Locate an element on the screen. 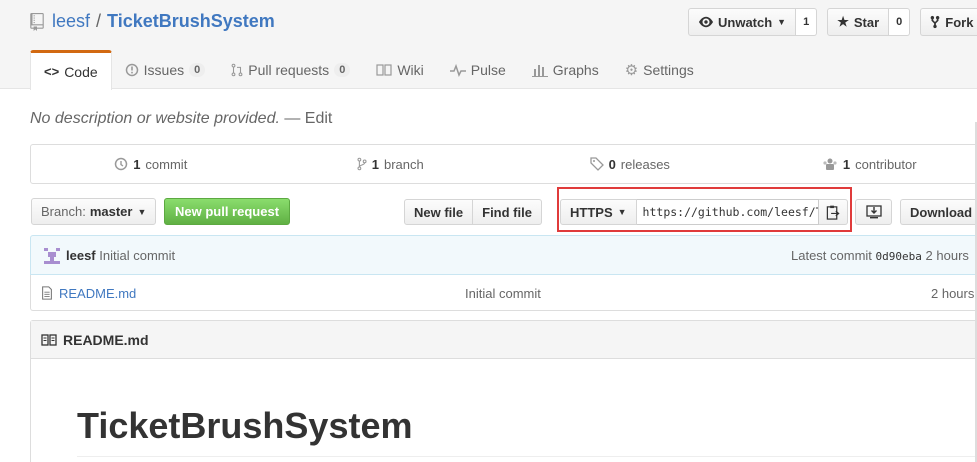 The image size is (977, 462). file-commit-message: Initial commit is located at coordinates (503, 293).